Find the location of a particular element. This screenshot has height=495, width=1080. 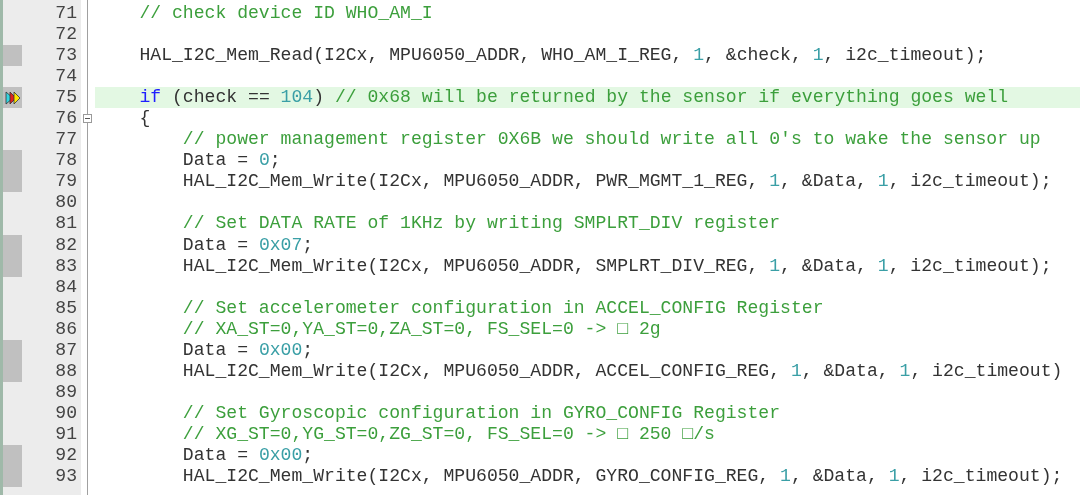

code-line: HAL_I2C_Mem_Write(I2Cx, MPU6050_ADDR, GYRO_CONFIG_REG, 1, &Data, 1, i2c_timeout); is located at coordinates (622, 477).